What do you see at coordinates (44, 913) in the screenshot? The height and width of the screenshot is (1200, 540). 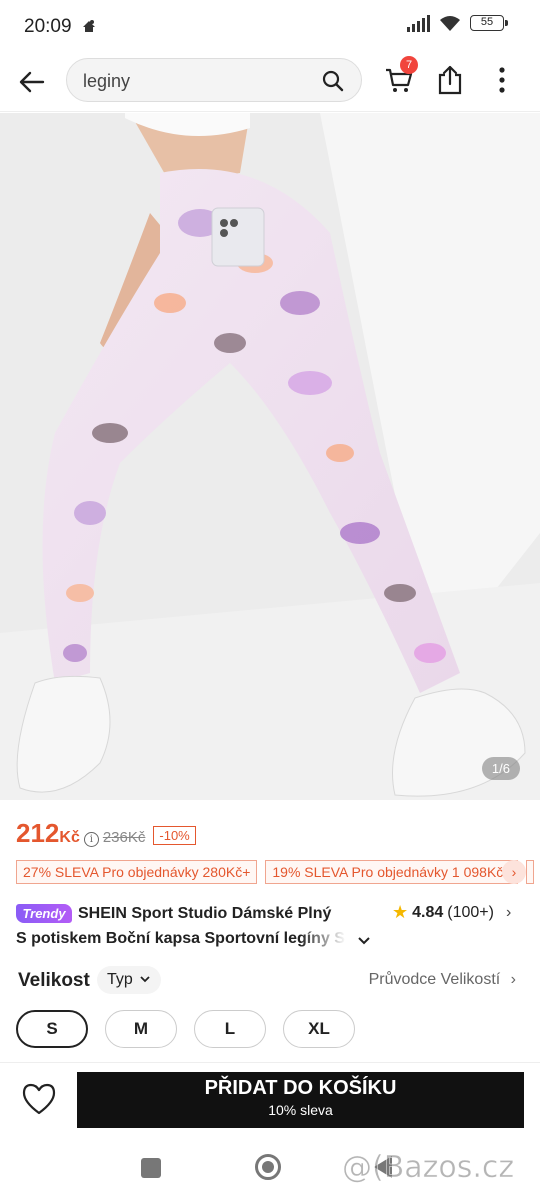 I see `trendy-badge: Trendy` at bounding box center [44, 913].